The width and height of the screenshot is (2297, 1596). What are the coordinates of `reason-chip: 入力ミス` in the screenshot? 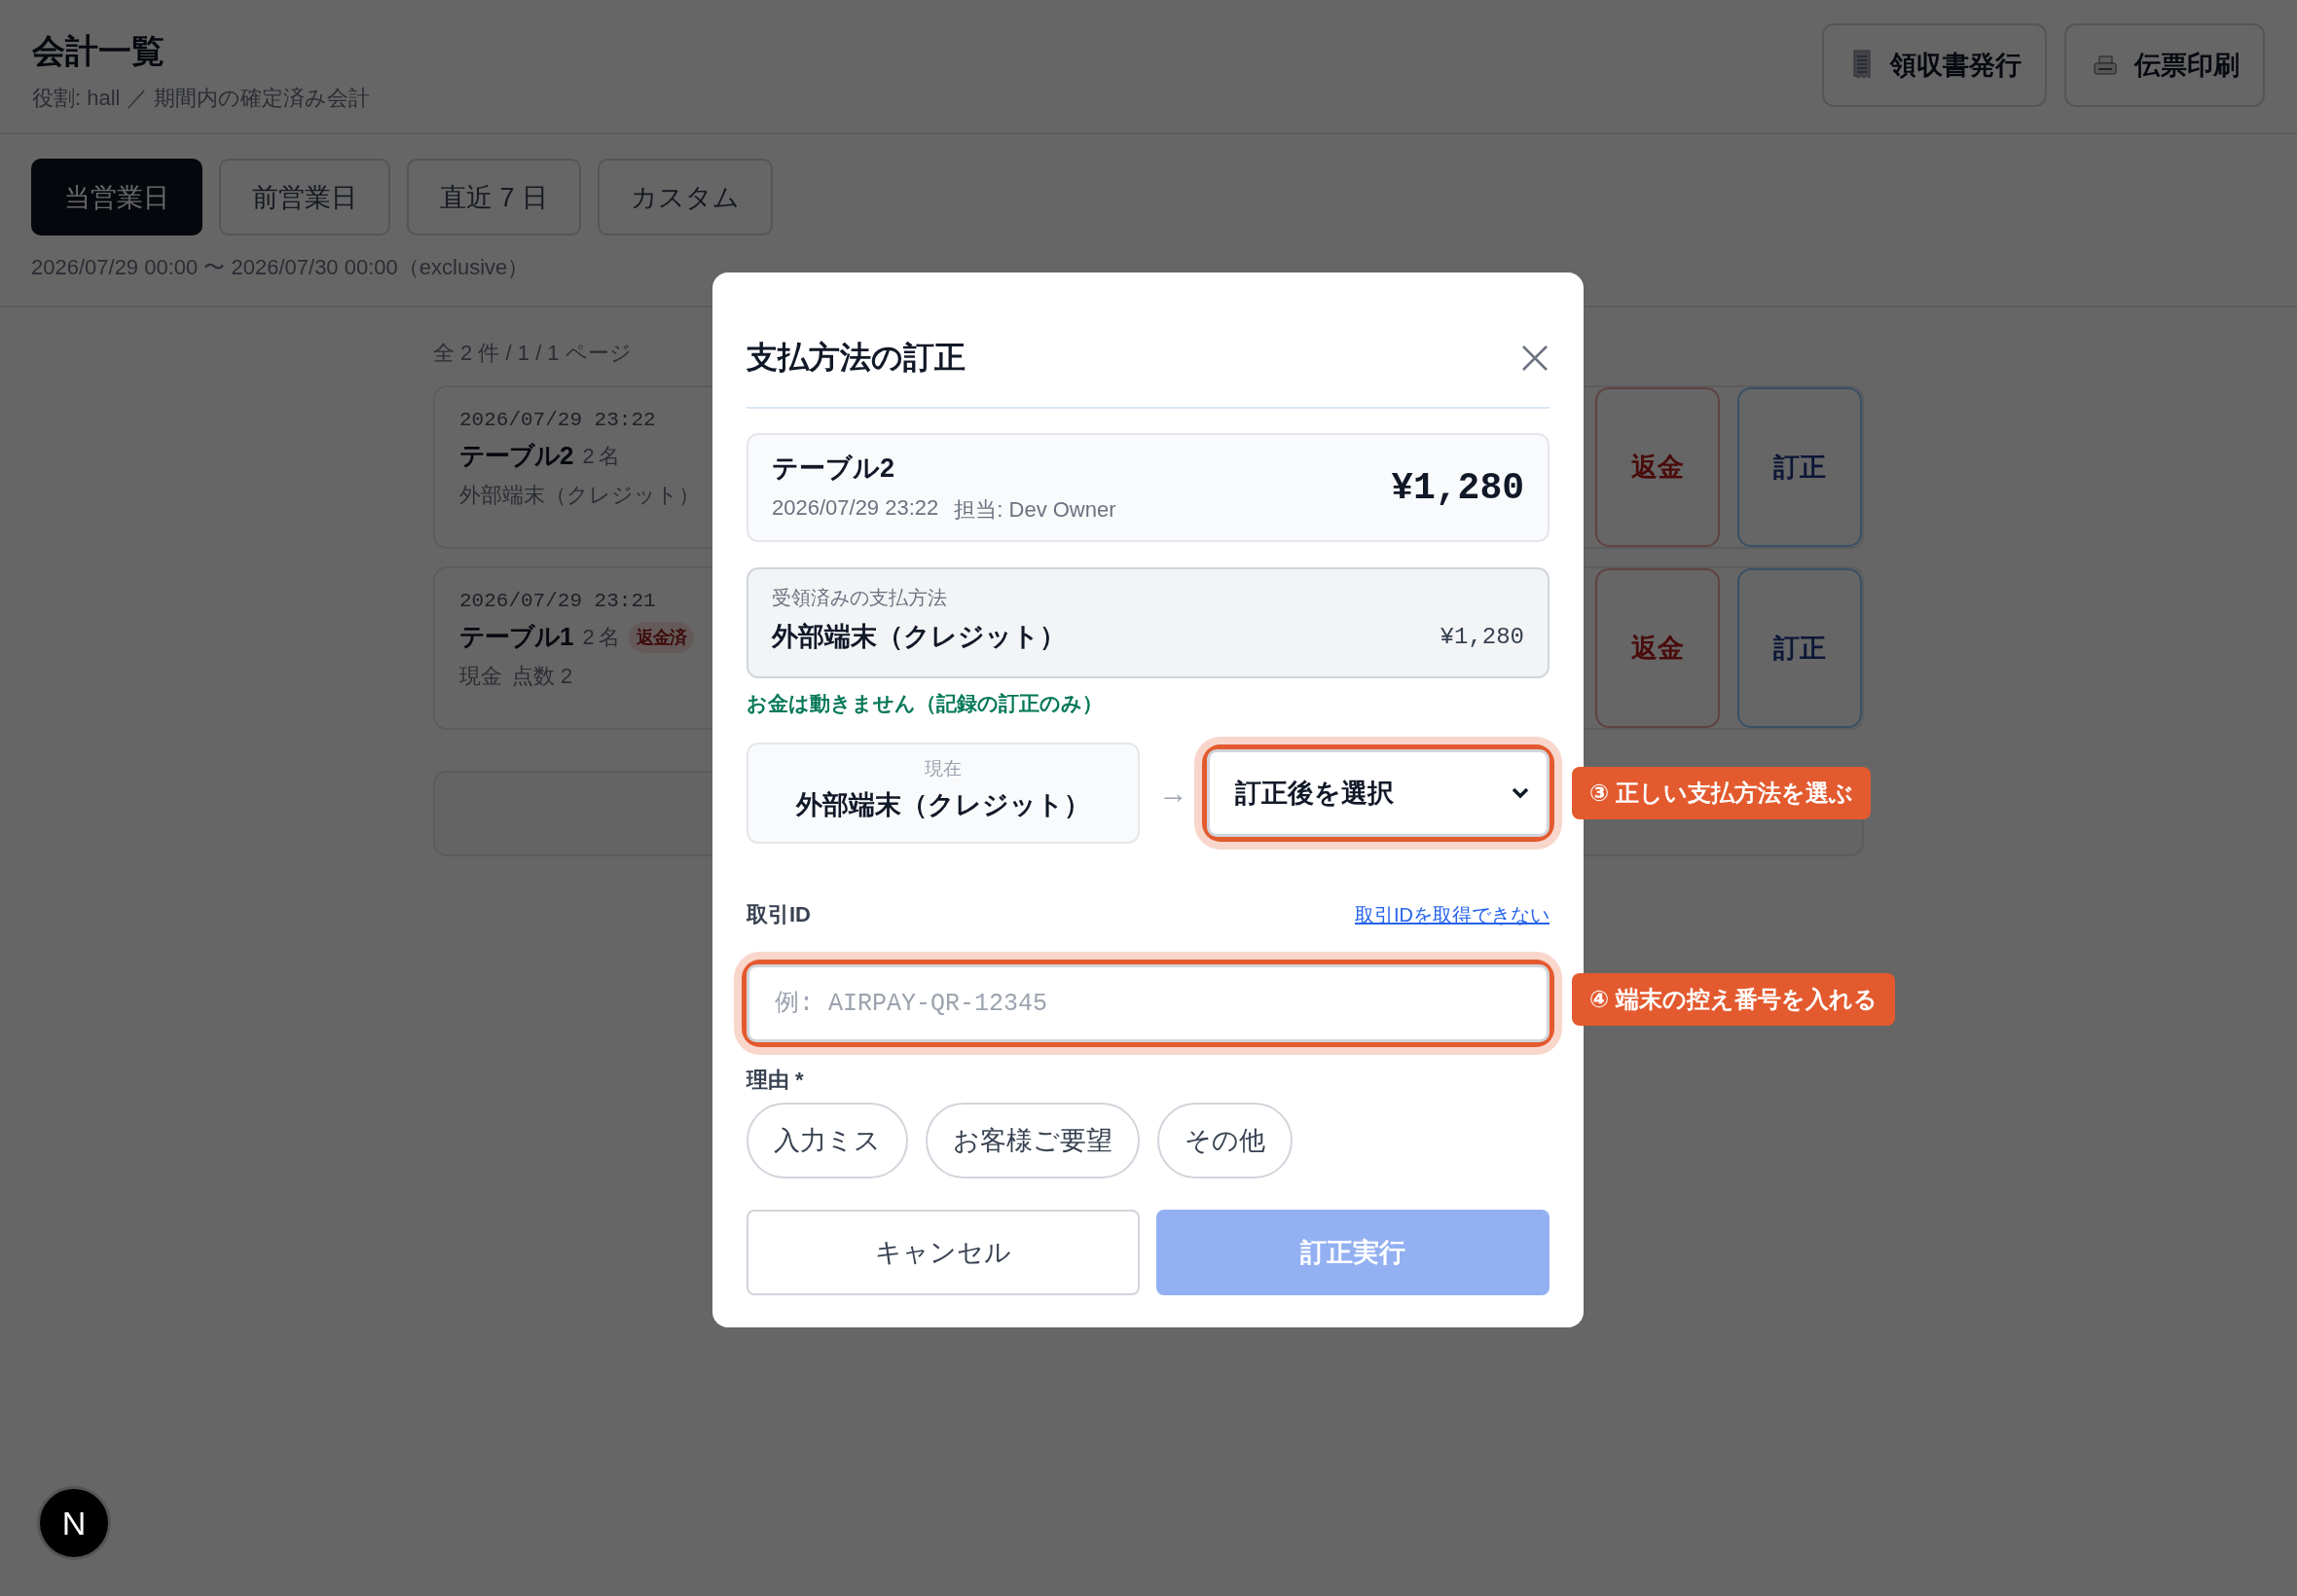 It's located at (827, 1141).